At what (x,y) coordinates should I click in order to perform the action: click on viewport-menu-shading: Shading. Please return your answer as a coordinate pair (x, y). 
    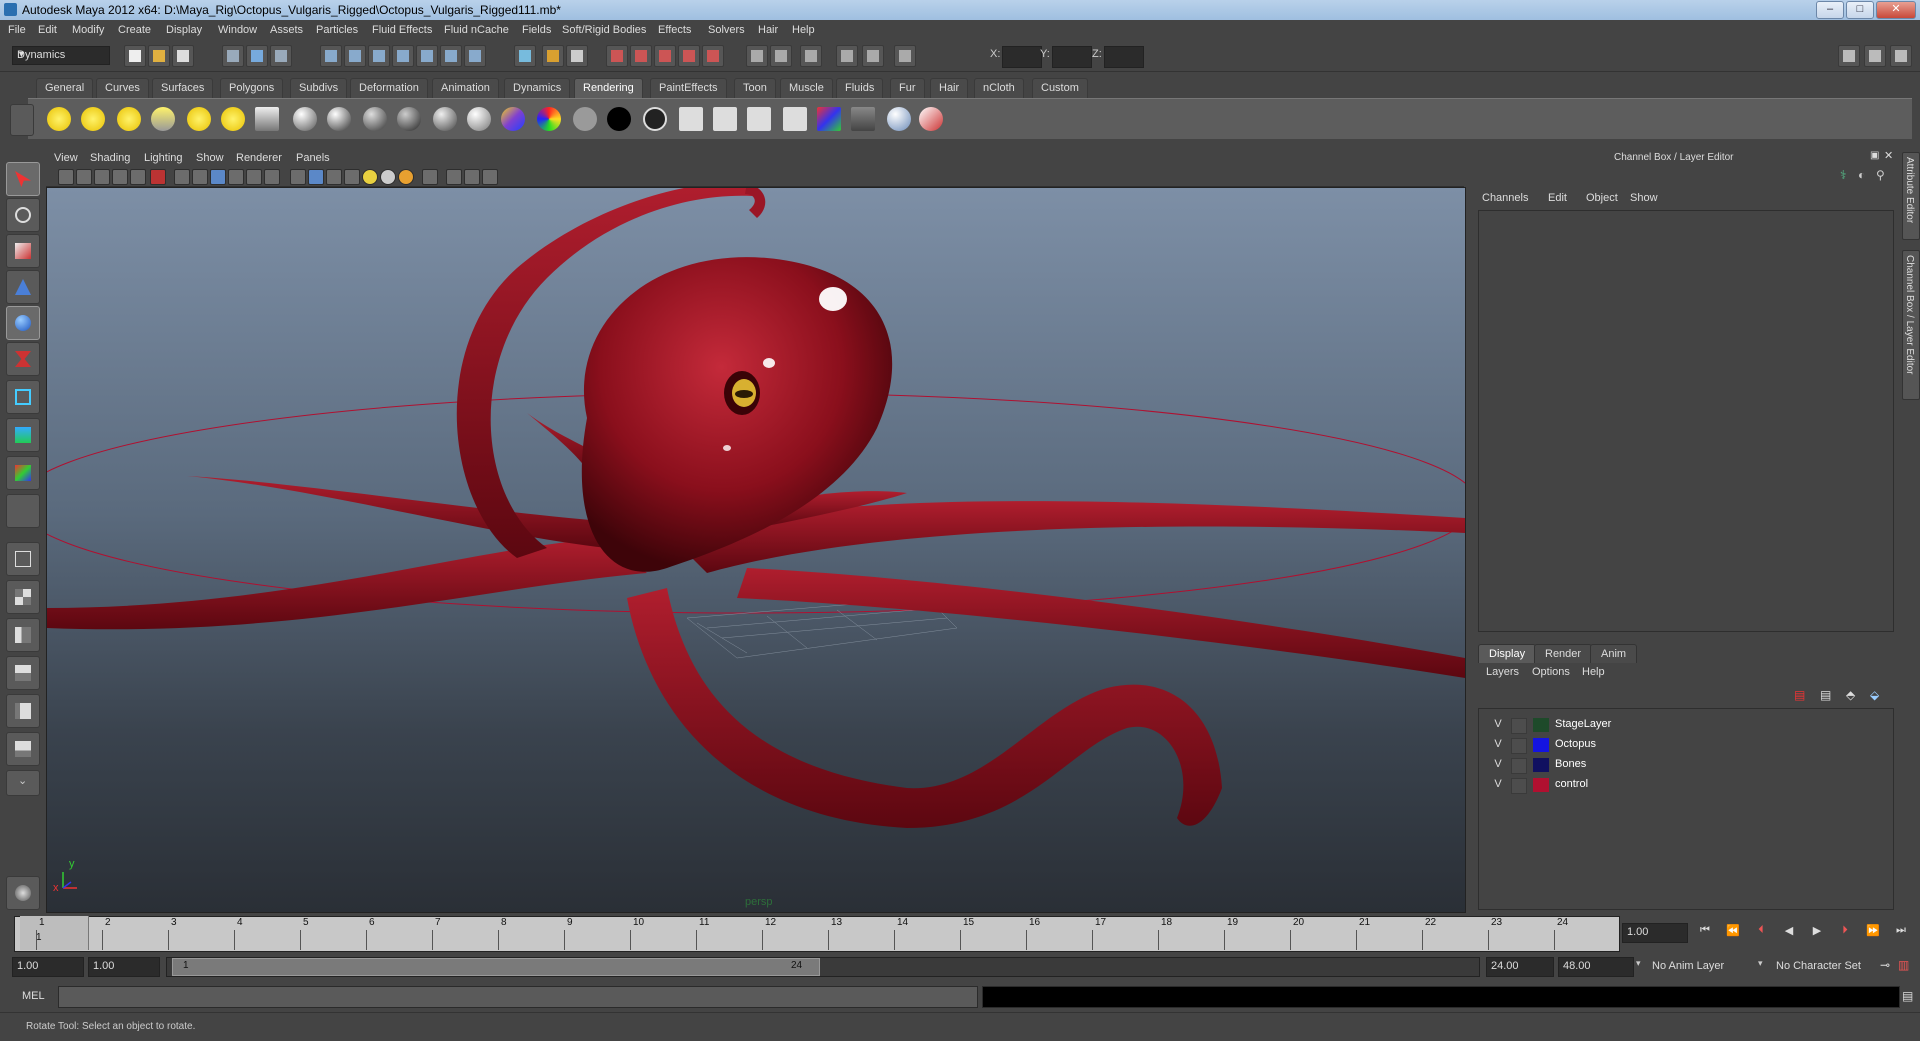
    Looking at the image, I should click on (110, 158).